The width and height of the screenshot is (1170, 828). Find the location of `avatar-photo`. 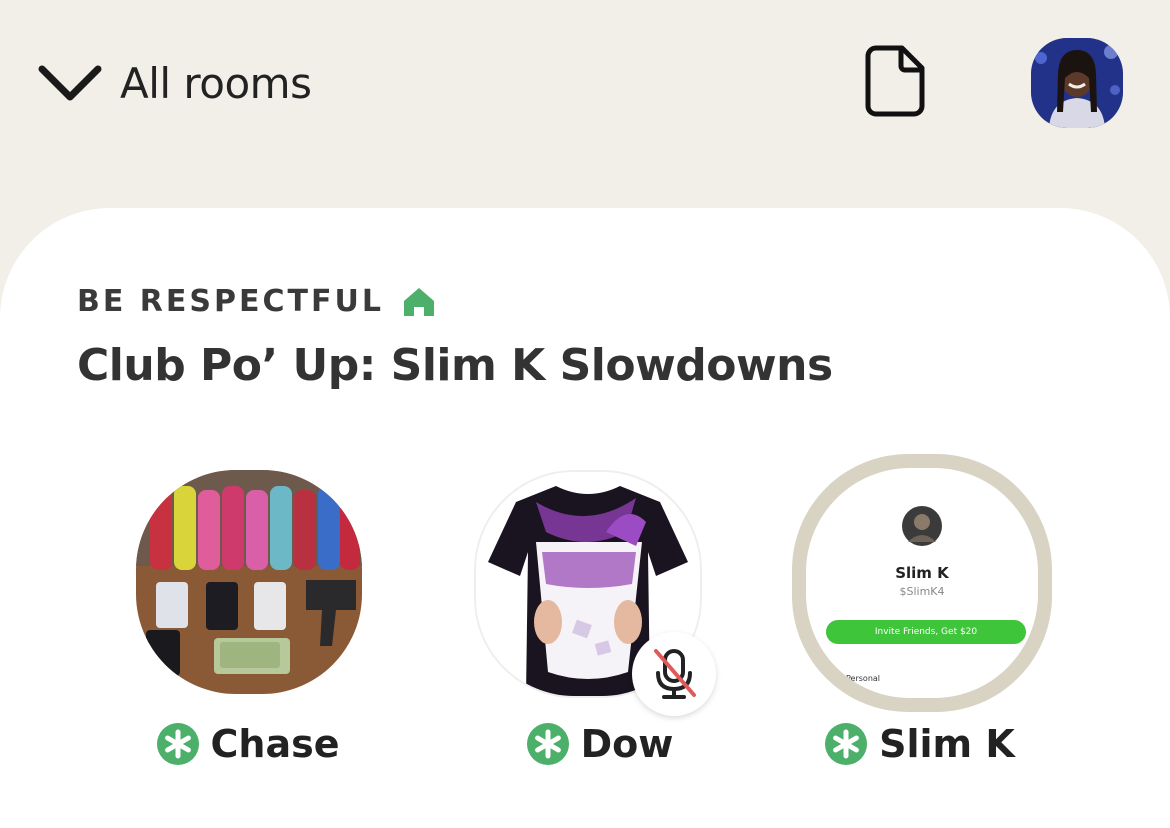

avatar-photo is located at coordinates (249, 582).